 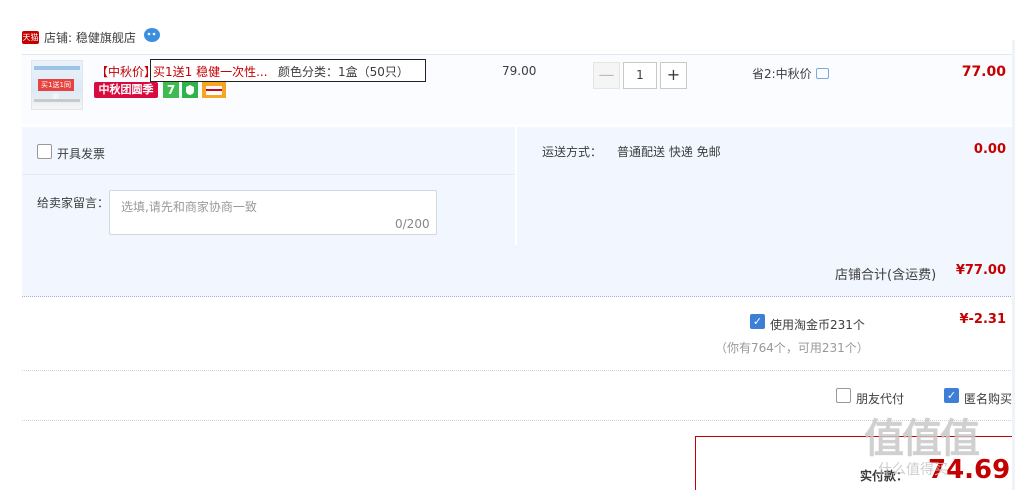 What do you see at coordinates (81, 153) in the screenshot?
I see `invoice-label: 开具发票` at bounding box center [81, 153].